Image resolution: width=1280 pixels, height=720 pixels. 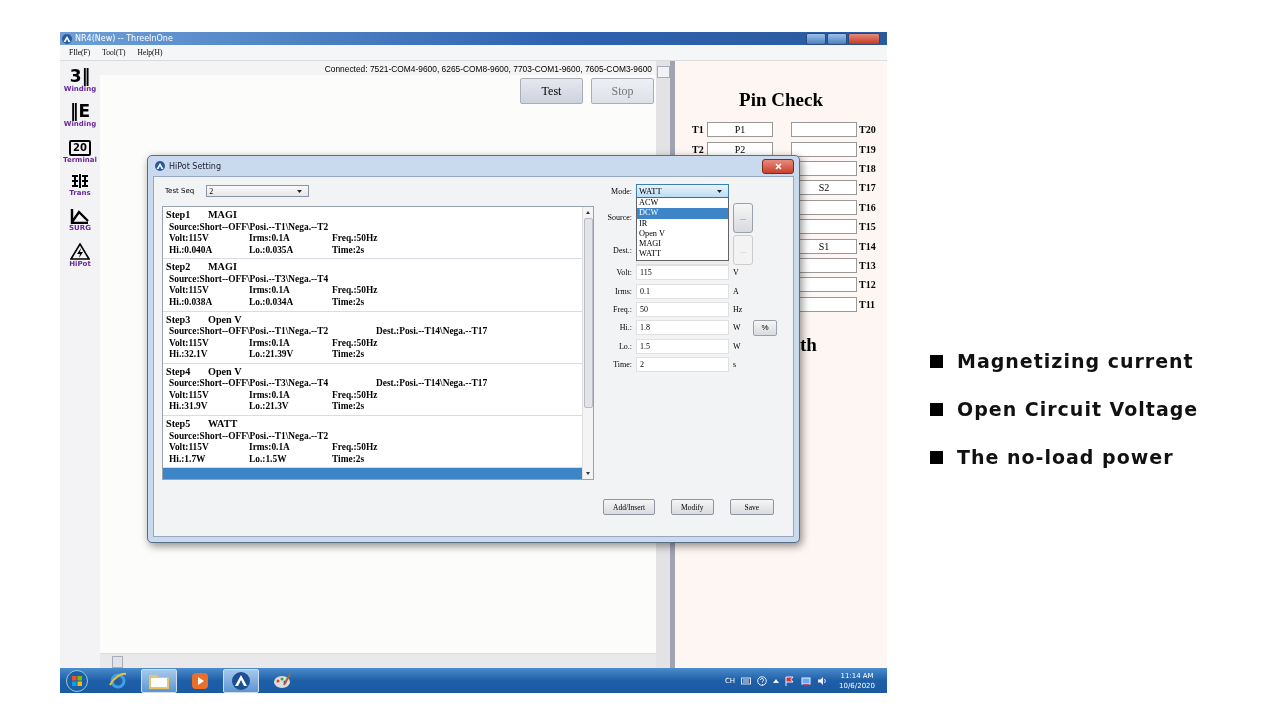 What do you see at coordinates (189, 355) in the screenshot?
I see `step-value: Hi.:32.1V` at bounding box center [189, 355].